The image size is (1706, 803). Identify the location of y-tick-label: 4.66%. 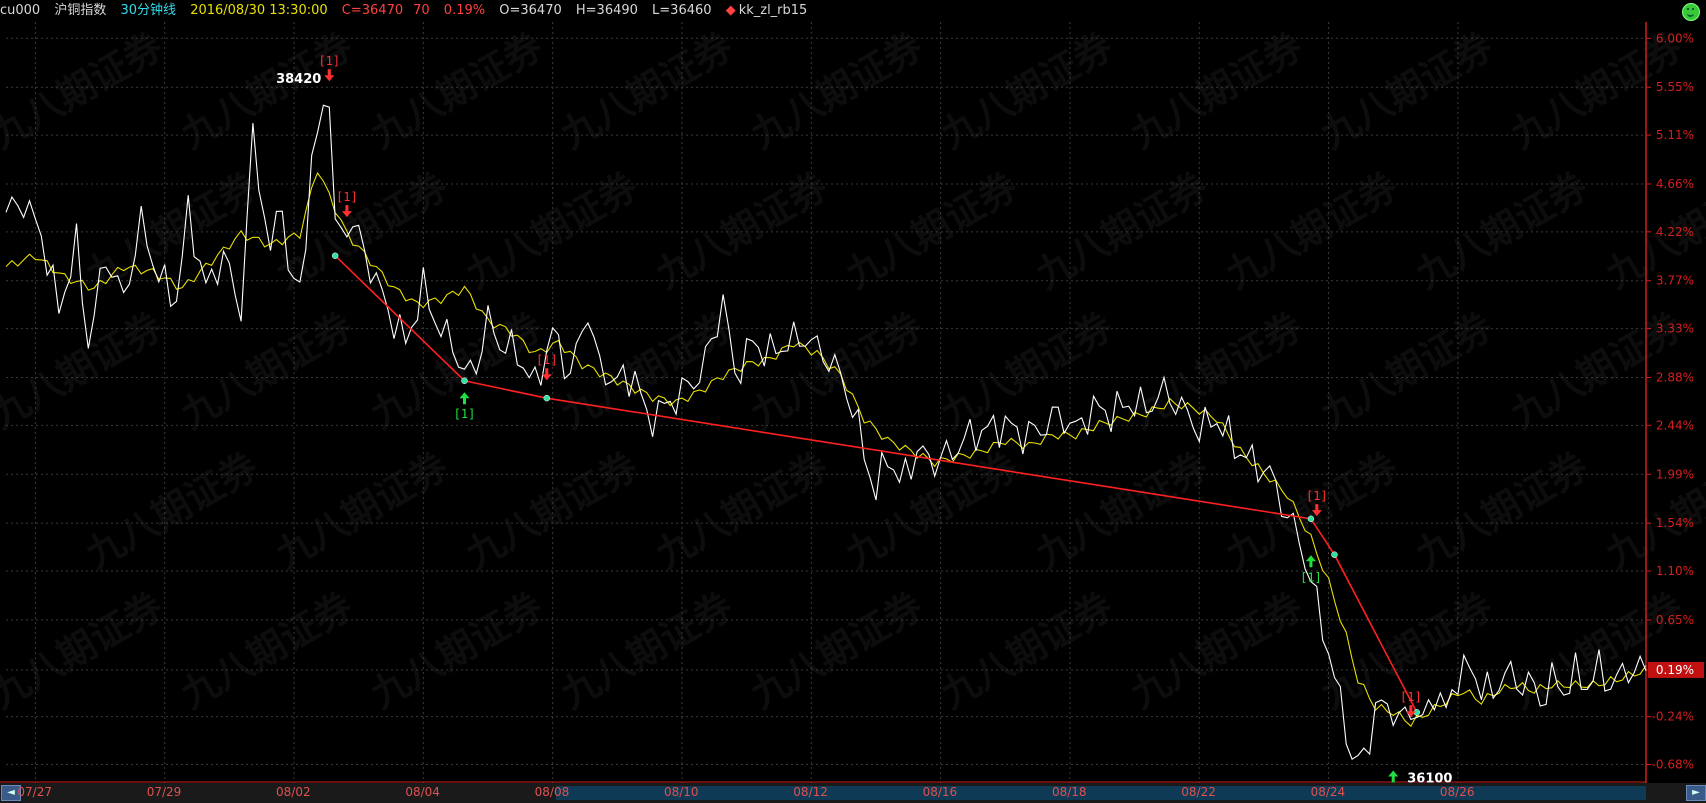
(1675, 184).